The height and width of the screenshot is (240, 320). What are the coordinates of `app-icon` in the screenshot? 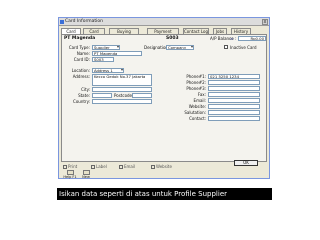 It's located at (62, 22).